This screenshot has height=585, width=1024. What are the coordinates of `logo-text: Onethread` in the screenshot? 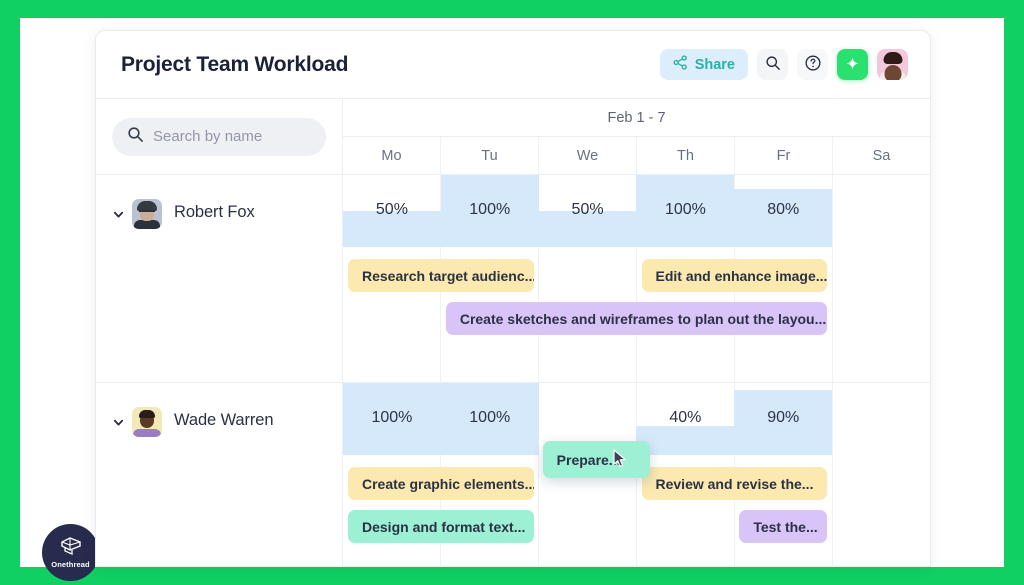 It's located at (70, 564).